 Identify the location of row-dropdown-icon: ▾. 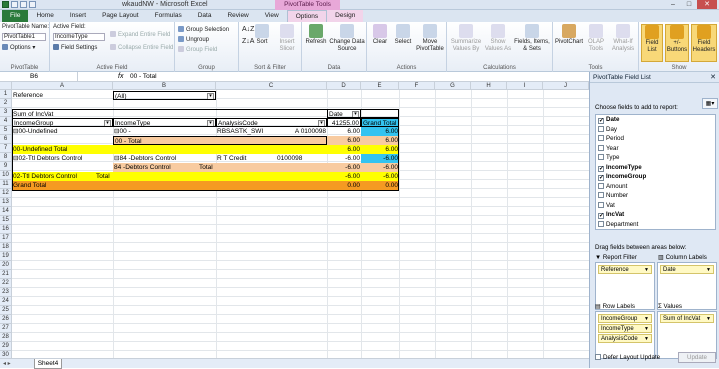
(321, 123).